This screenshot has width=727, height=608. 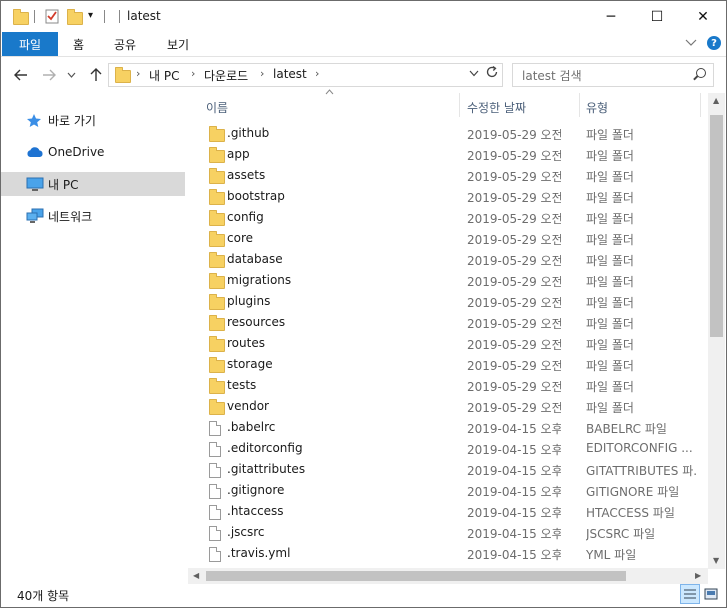 I want to click on file-name: storage, so click(x=250, y=364).